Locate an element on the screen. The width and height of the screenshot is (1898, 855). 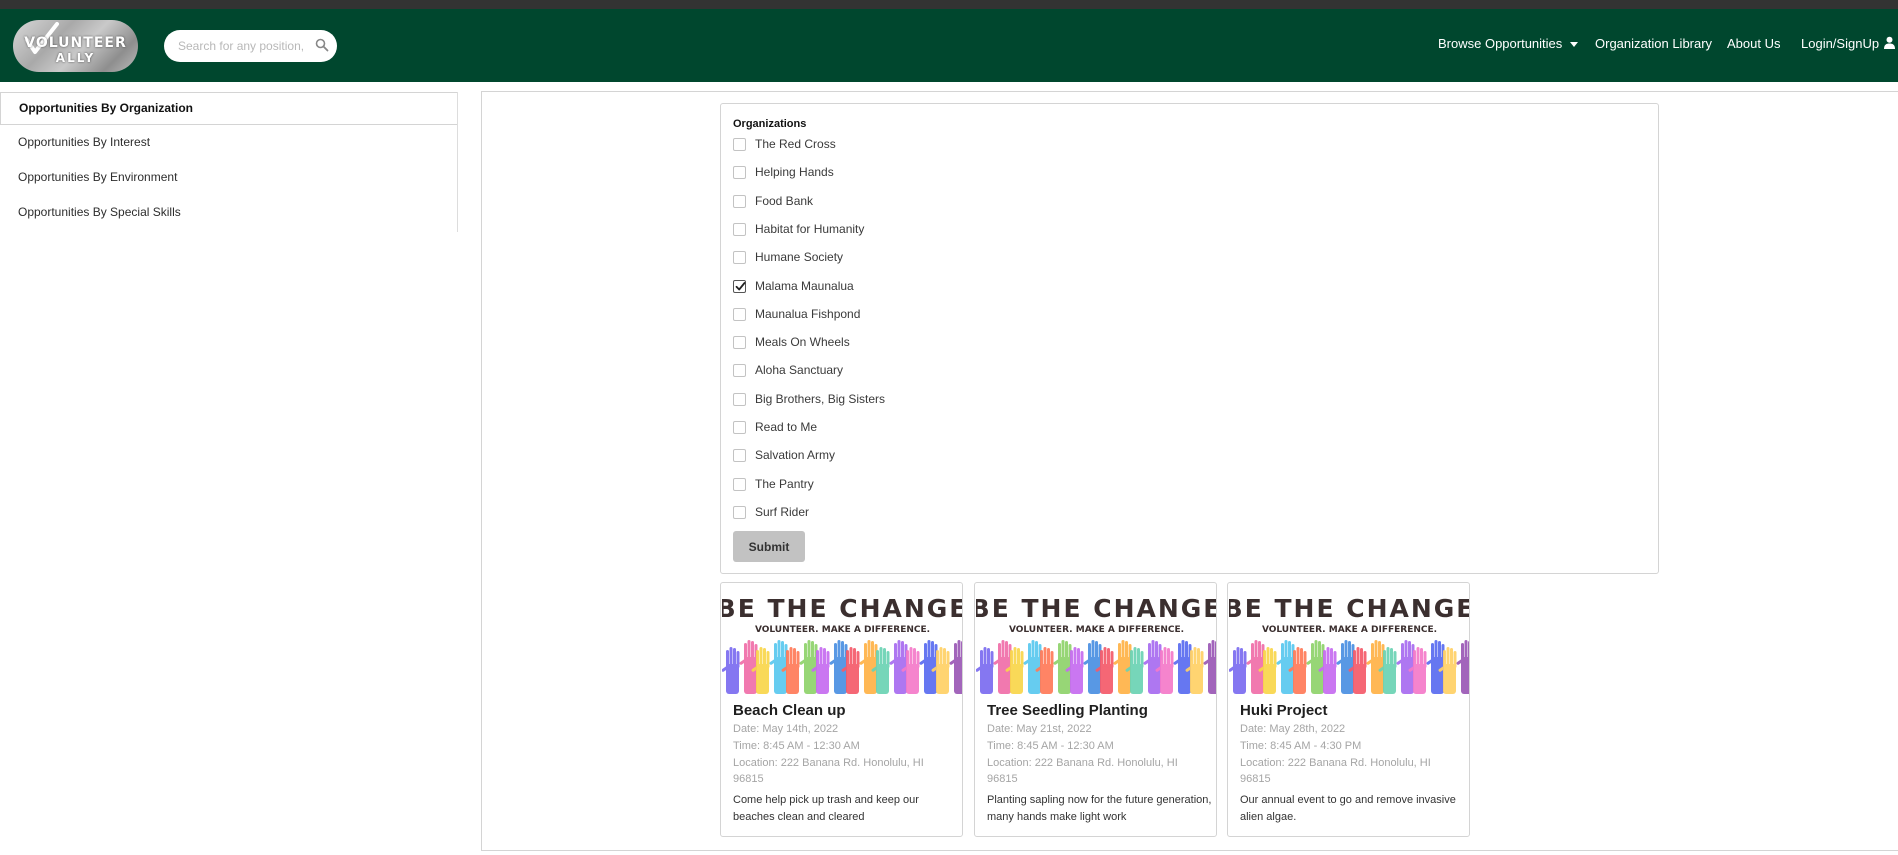
nav-organization-library-label: Organization Library is located at coordinates (1654, 43).